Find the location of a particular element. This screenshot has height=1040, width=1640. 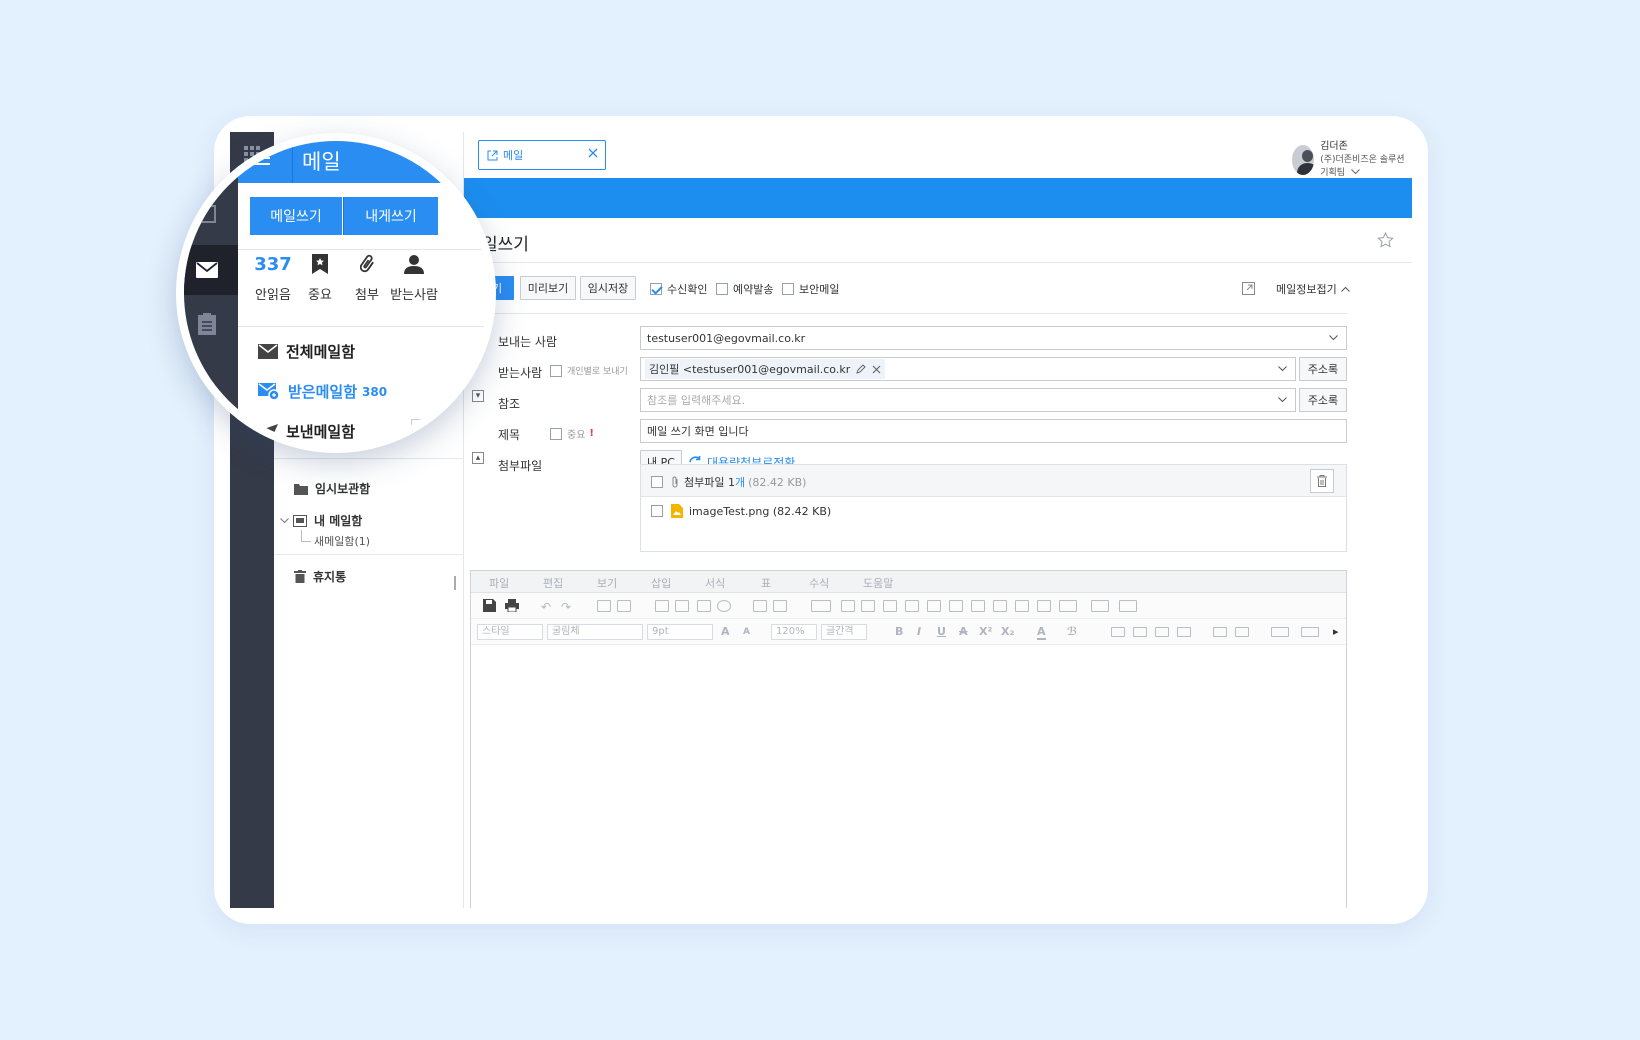

letter-spacing-select: 글간격 is located at coordinates (844, 632).